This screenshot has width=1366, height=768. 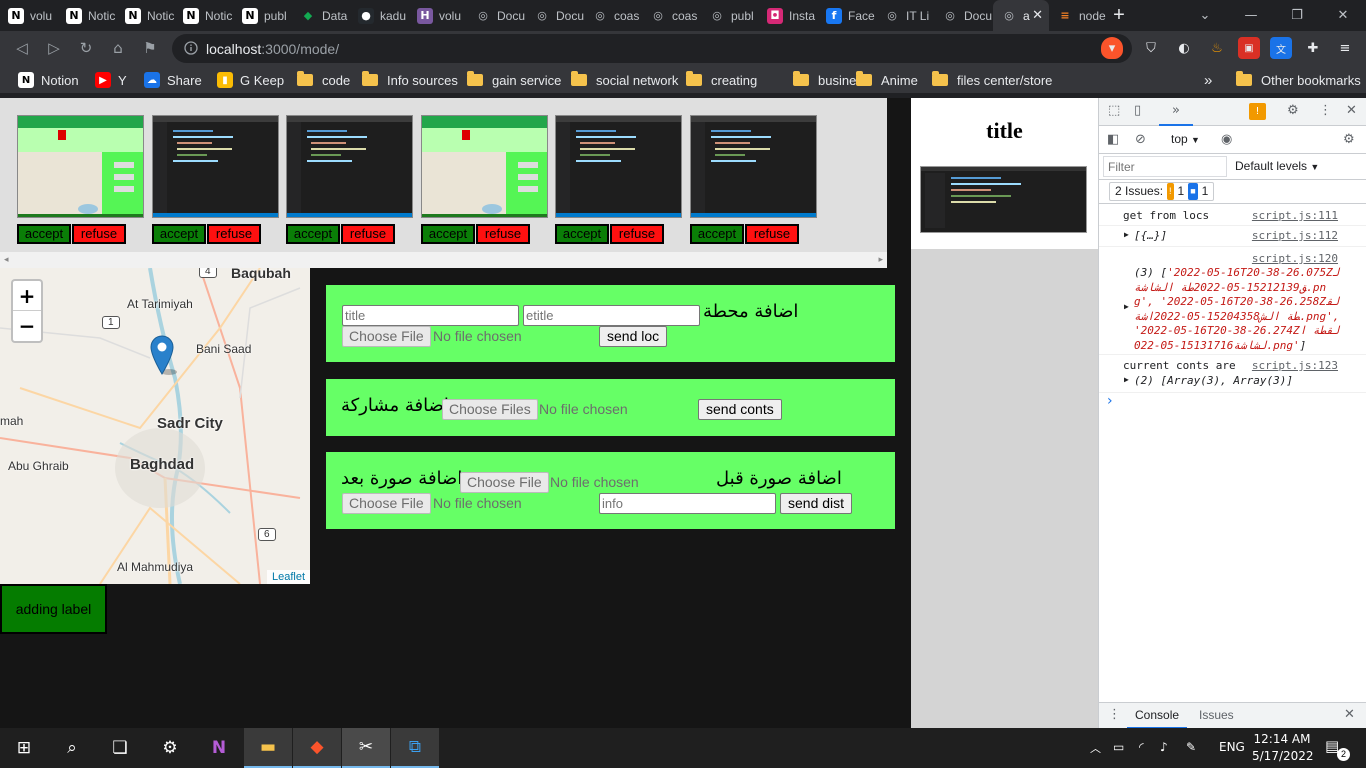 I want to click on vpn-extension-icon: ◐, so click(x=1184, y=48).